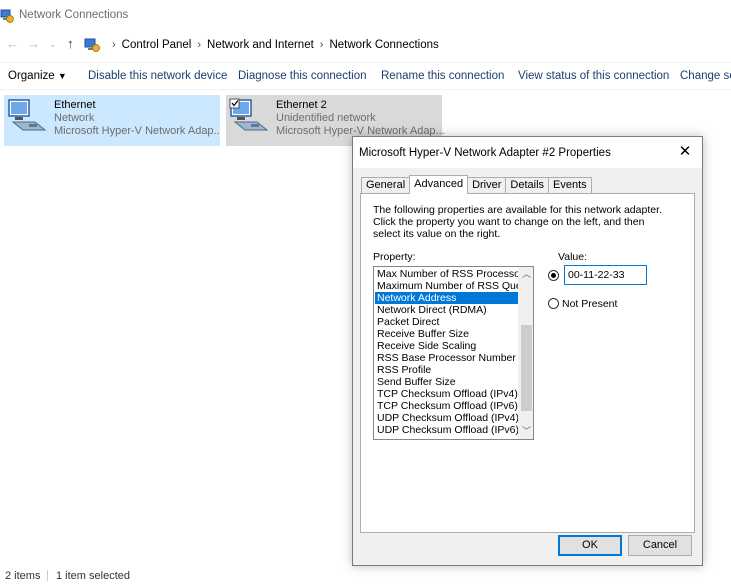 This screenshot has height=585, width=731. Describe the element at coordinates (74, 15) in the screenshot. I see `window-title: Network Connections` at that location.